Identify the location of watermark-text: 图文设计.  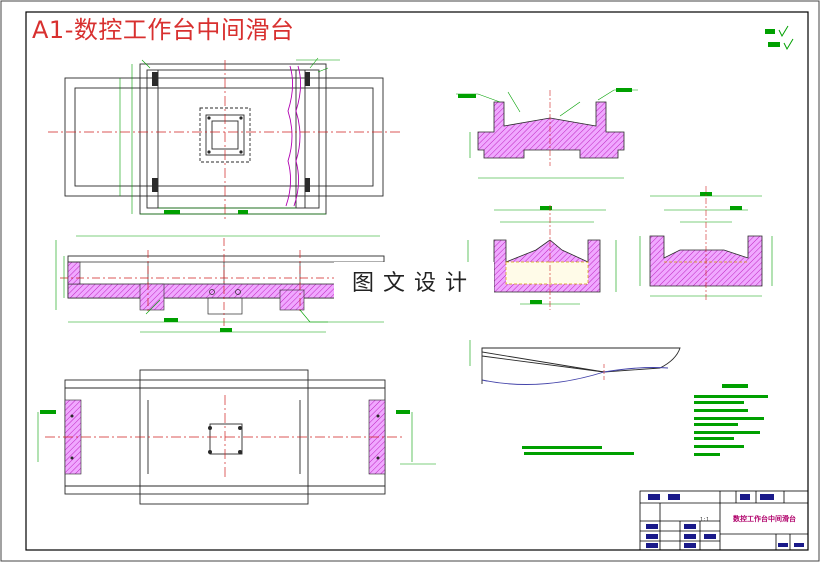
(413, 283).